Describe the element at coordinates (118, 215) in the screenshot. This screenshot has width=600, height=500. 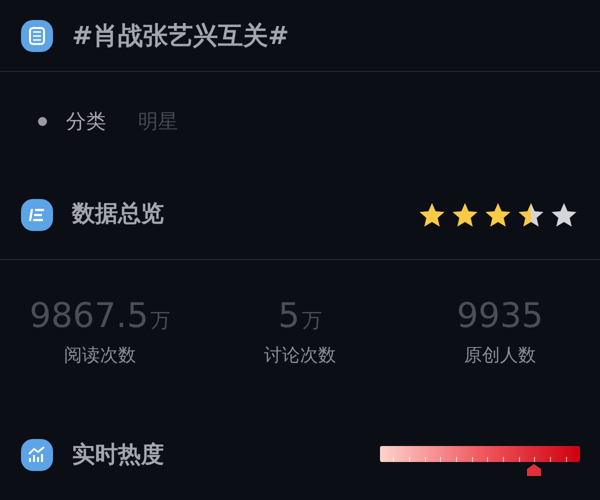
I see `section-title: 数据总览` at that location.